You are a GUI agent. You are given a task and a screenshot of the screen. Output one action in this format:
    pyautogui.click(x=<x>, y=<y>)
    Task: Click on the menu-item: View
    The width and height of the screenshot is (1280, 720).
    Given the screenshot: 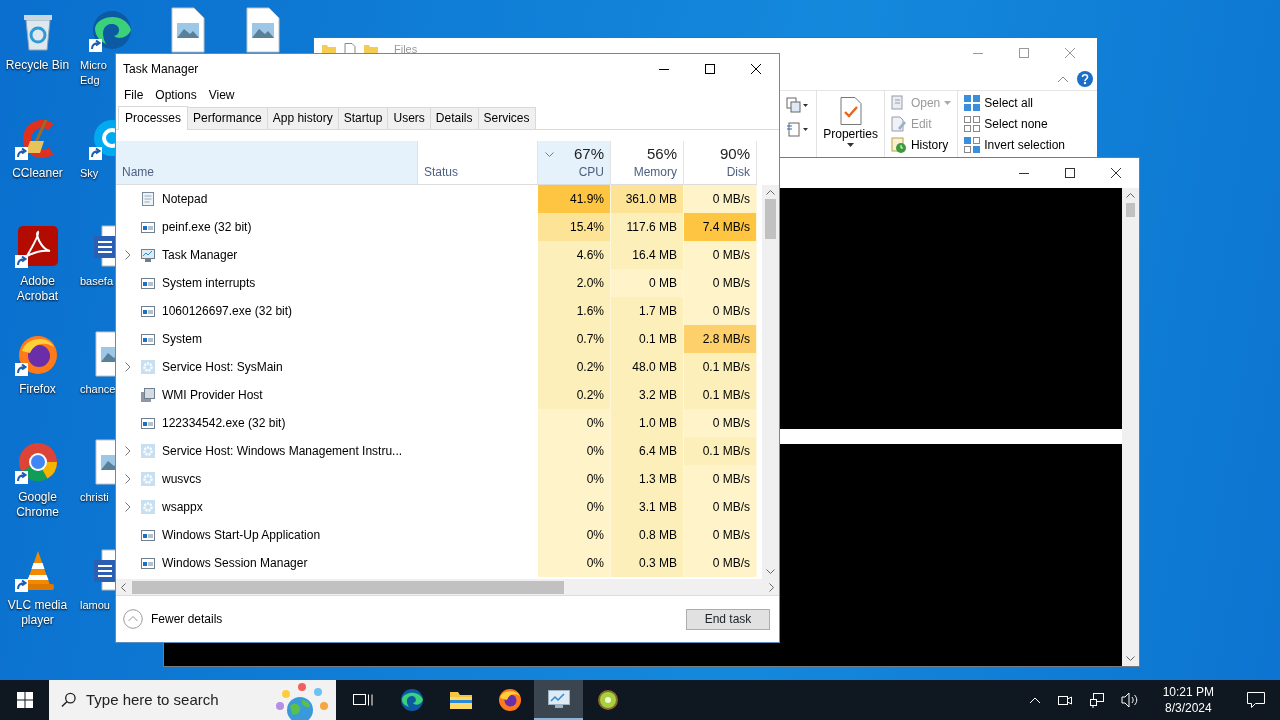 What is the action you would take?
    pyautogui.click(x=221, y=95)
    